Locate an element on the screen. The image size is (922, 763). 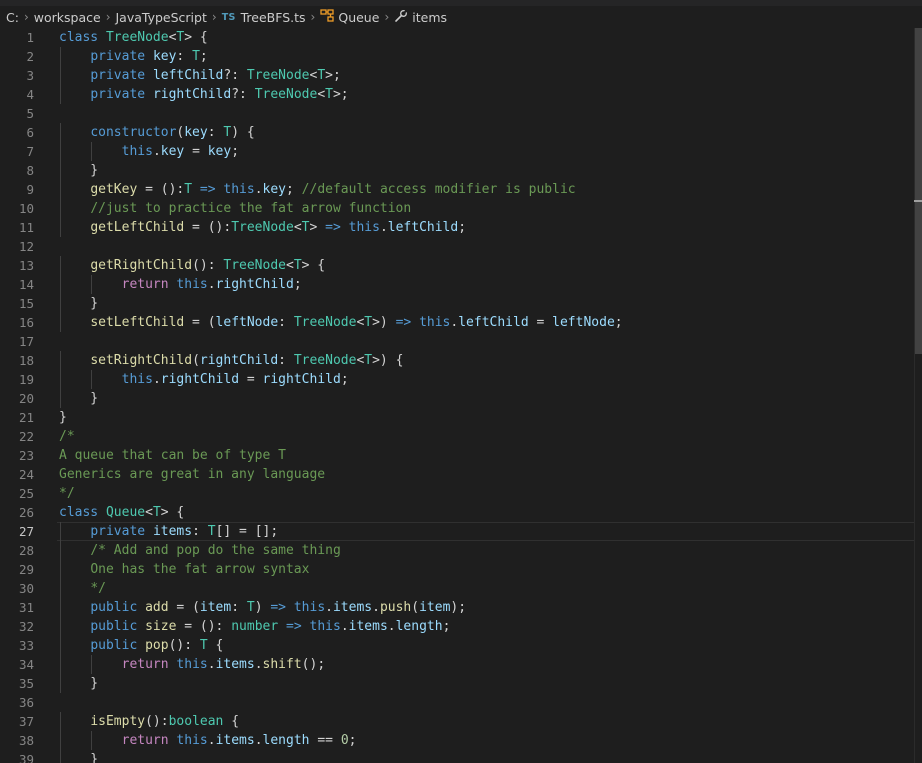
code-line: 34 return this.items.shift(); is located at coordinates (457, 664).